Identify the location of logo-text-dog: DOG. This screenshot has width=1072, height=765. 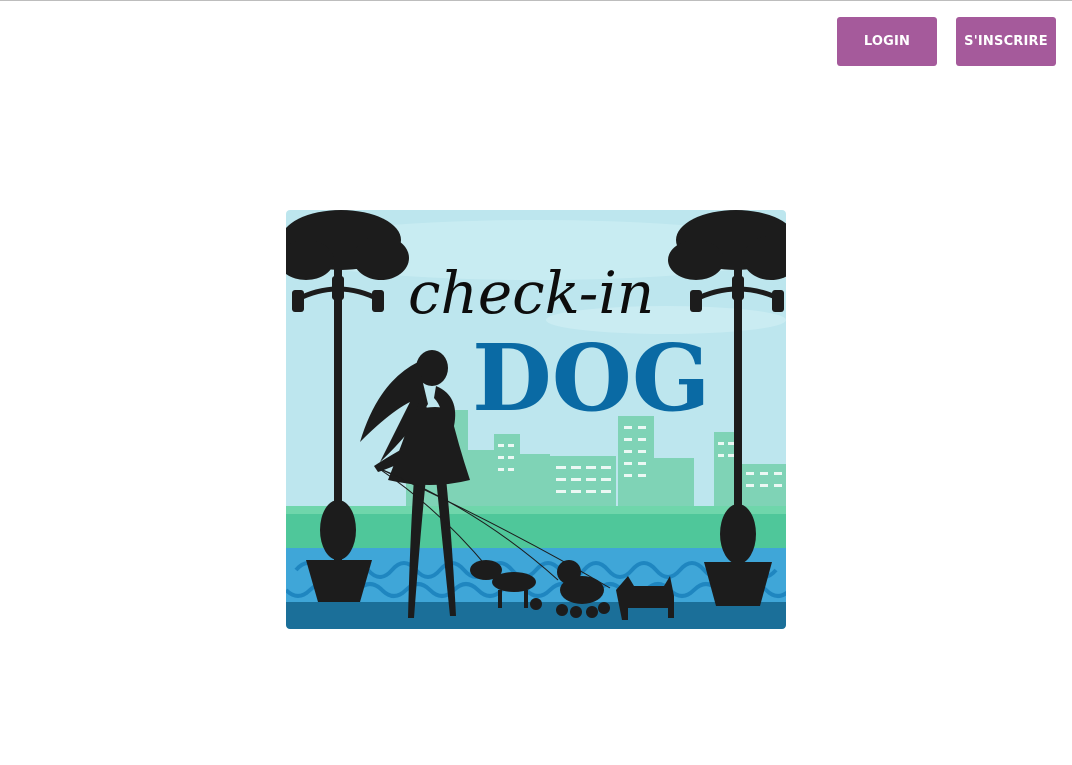
(591, 378).